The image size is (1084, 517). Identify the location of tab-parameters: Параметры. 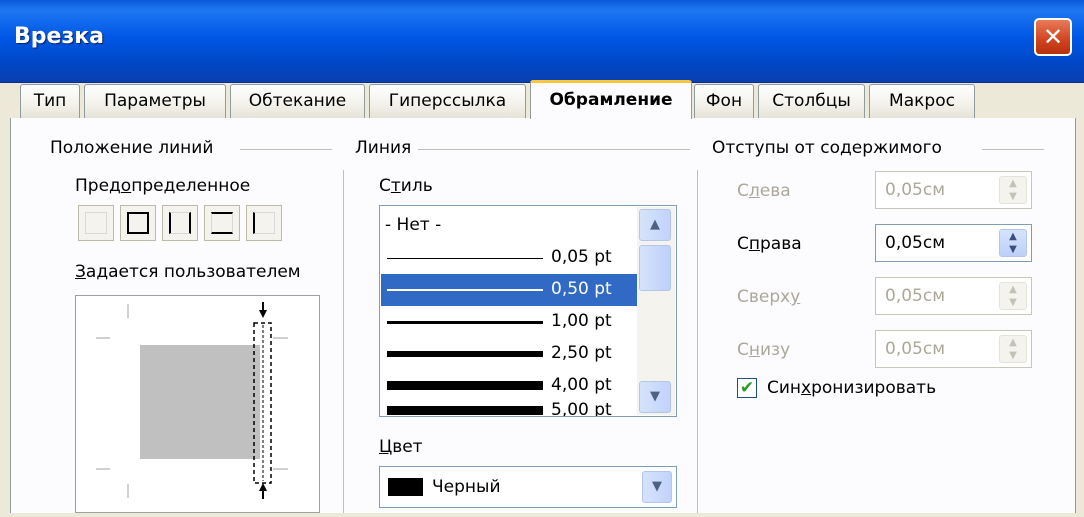
(155, 101).